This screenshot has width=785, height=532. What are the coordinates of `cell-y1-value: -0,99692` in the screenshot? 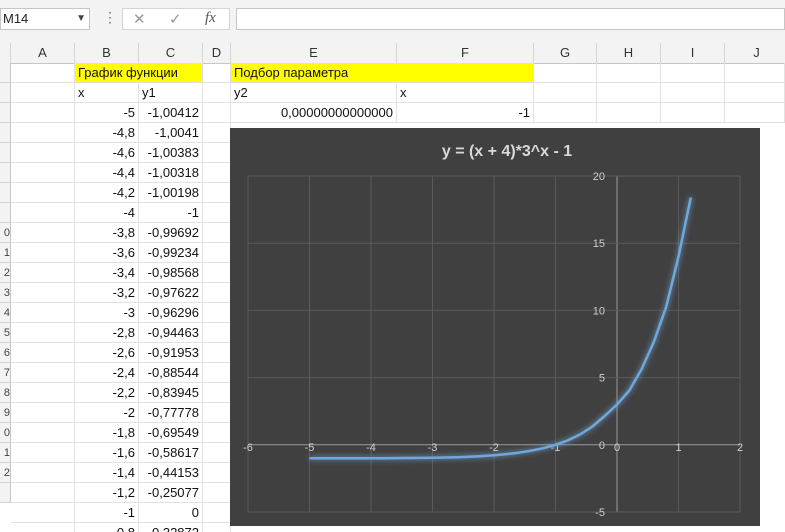 It's located at (171, 233).